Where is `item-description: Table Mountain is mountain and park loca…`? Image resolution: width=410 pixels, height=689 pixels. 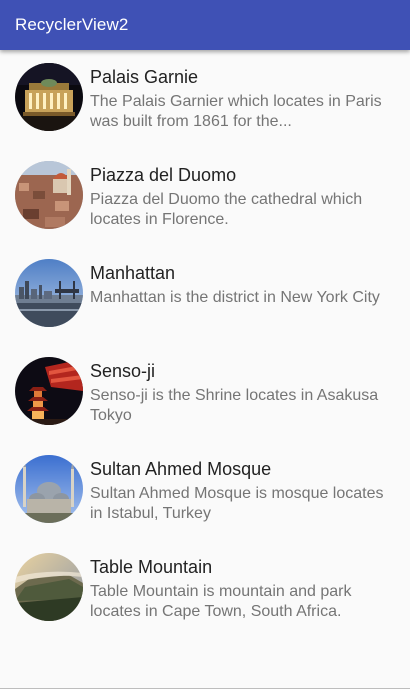 item-description: Table Mountain is mountain and park loca… is located at coordinates (221, 601).